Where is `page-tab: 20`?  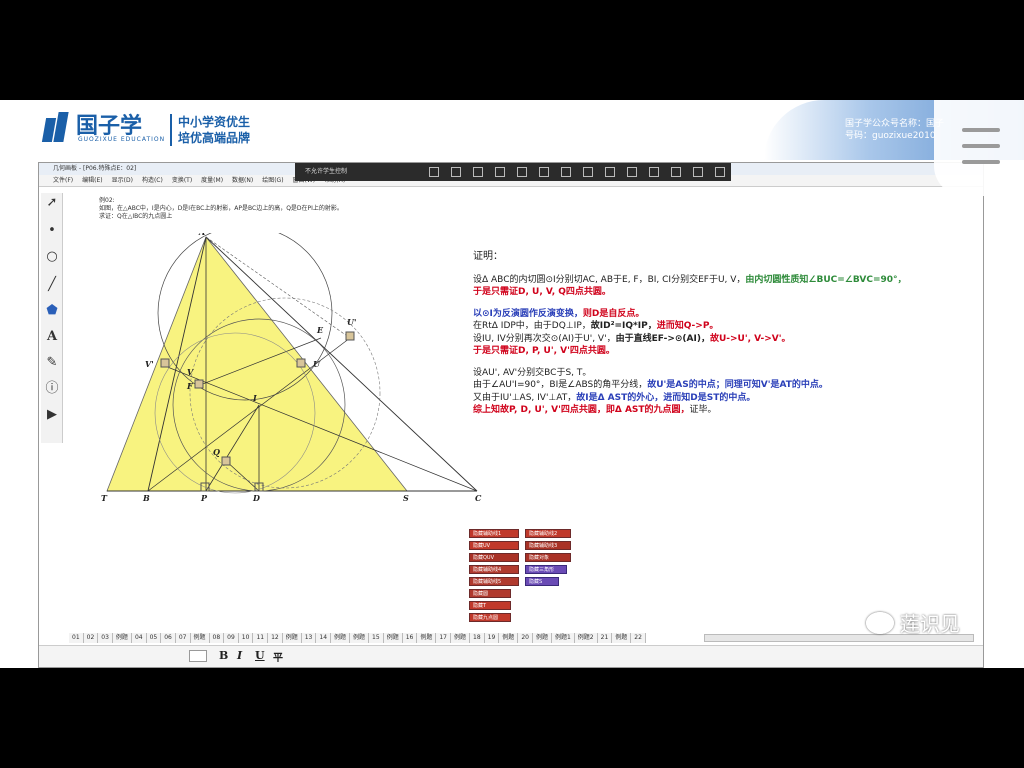
page-tab: 20 is located at coordinates (525, 638).